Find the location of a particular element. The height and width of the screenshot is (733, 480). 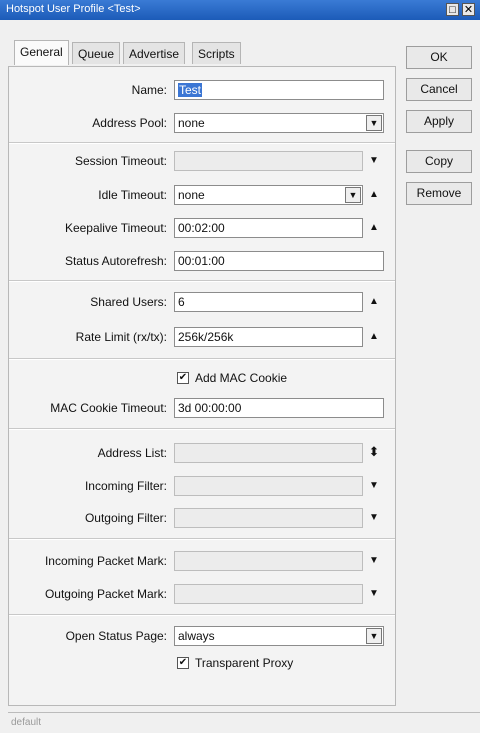

address-pool-label: Address Pool: is located at coordinates (129, 123).